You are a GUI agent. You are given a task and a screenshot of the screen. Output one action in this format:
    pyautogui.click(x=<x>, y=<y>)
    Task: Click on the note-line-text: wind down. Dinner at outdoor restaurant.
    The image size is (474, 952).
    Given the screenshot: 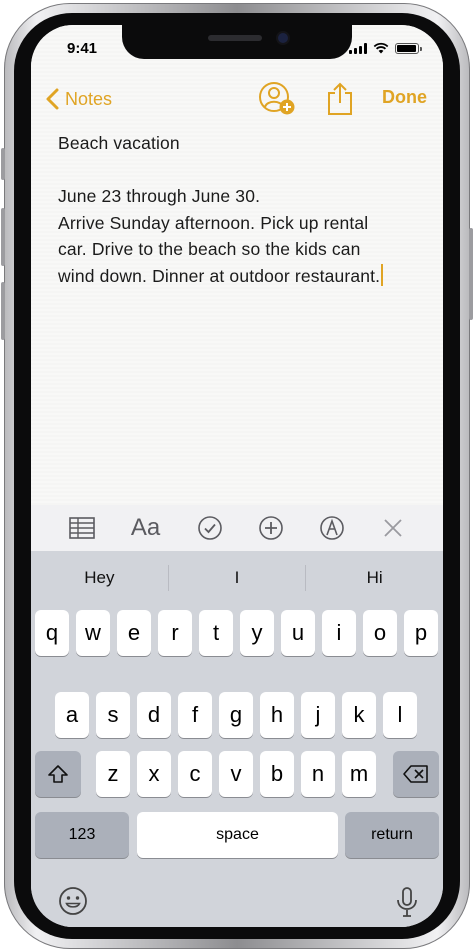 What is the action you would take?
    pyautogui.click(x=219, y=275)
    